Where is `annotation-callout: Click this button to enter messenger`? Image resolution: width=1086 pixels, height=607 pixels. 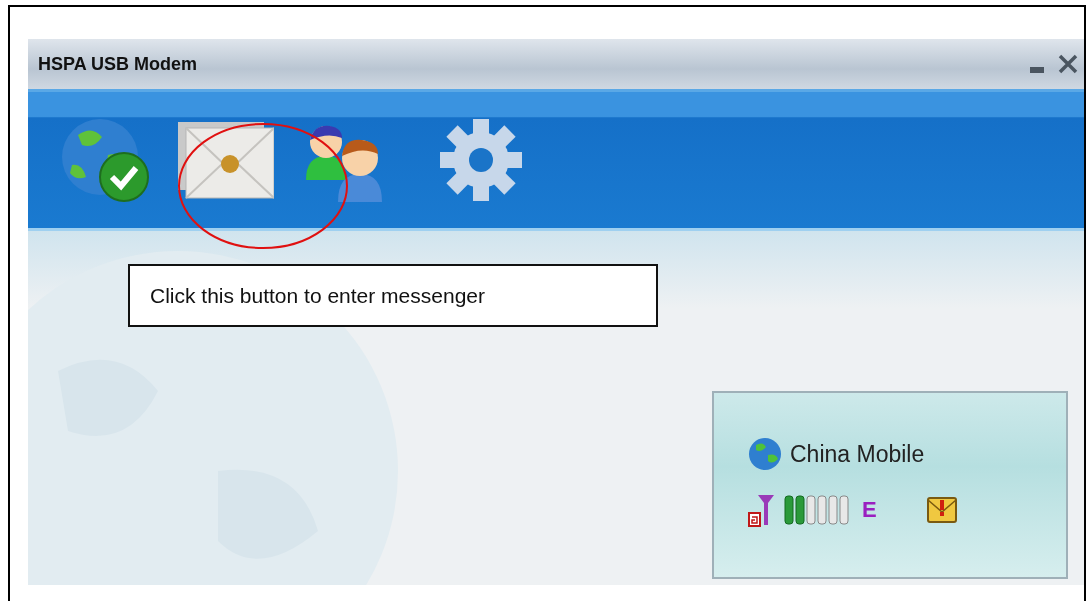 annotation-callout: Click this button to enter messenger is located at coordinates (393, 295).